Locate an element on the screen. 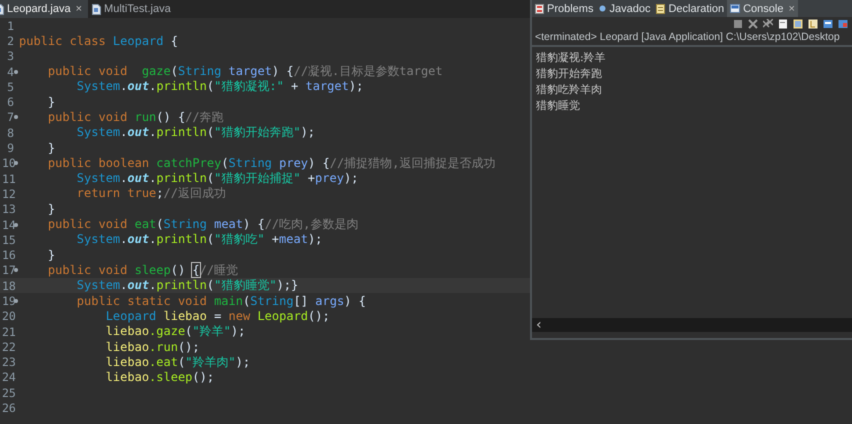 The width and height of the screenshot is (852, 424). code-line: System.out.println("猎豹凝视:" + target); is located at coordinates (220, 87).